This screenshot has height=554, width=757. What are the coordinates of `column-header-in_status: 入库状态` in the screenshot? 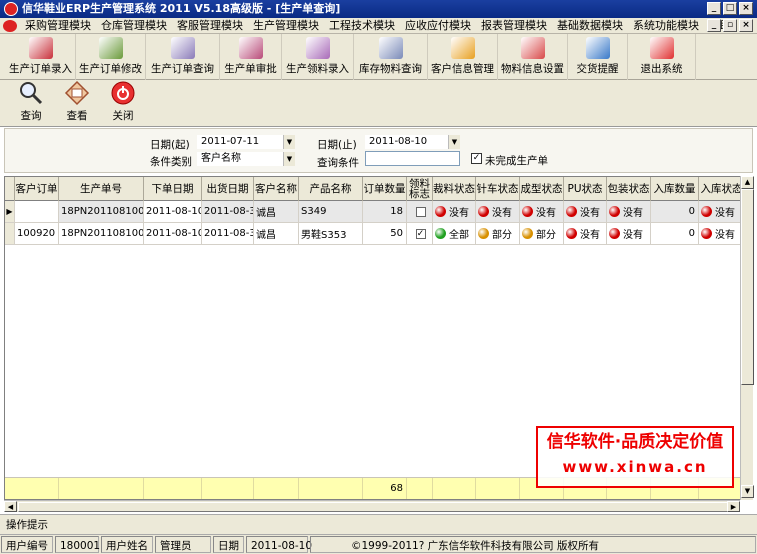 It's located at (722, 189).